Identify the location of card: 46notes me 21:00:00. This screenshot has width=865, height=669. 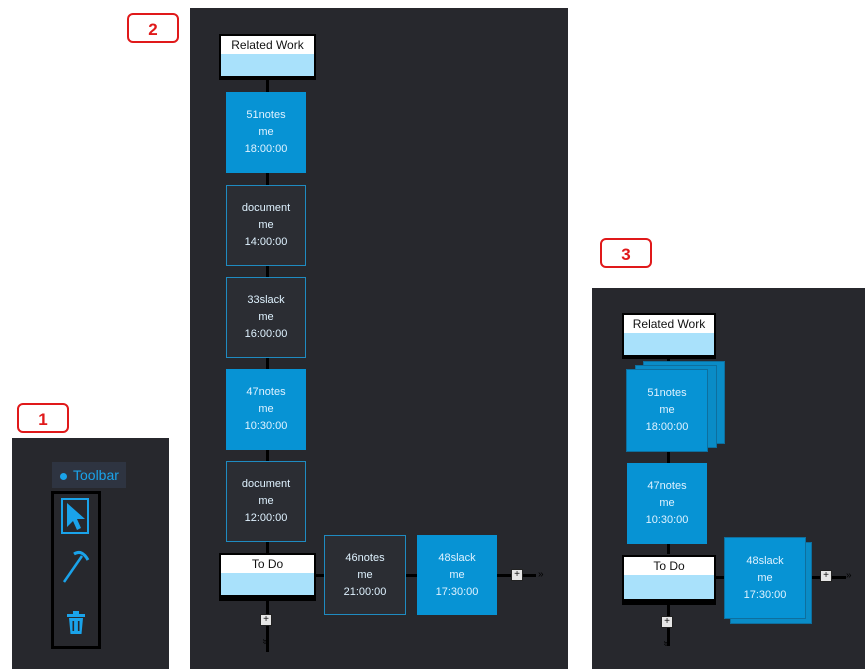
(365, 575).